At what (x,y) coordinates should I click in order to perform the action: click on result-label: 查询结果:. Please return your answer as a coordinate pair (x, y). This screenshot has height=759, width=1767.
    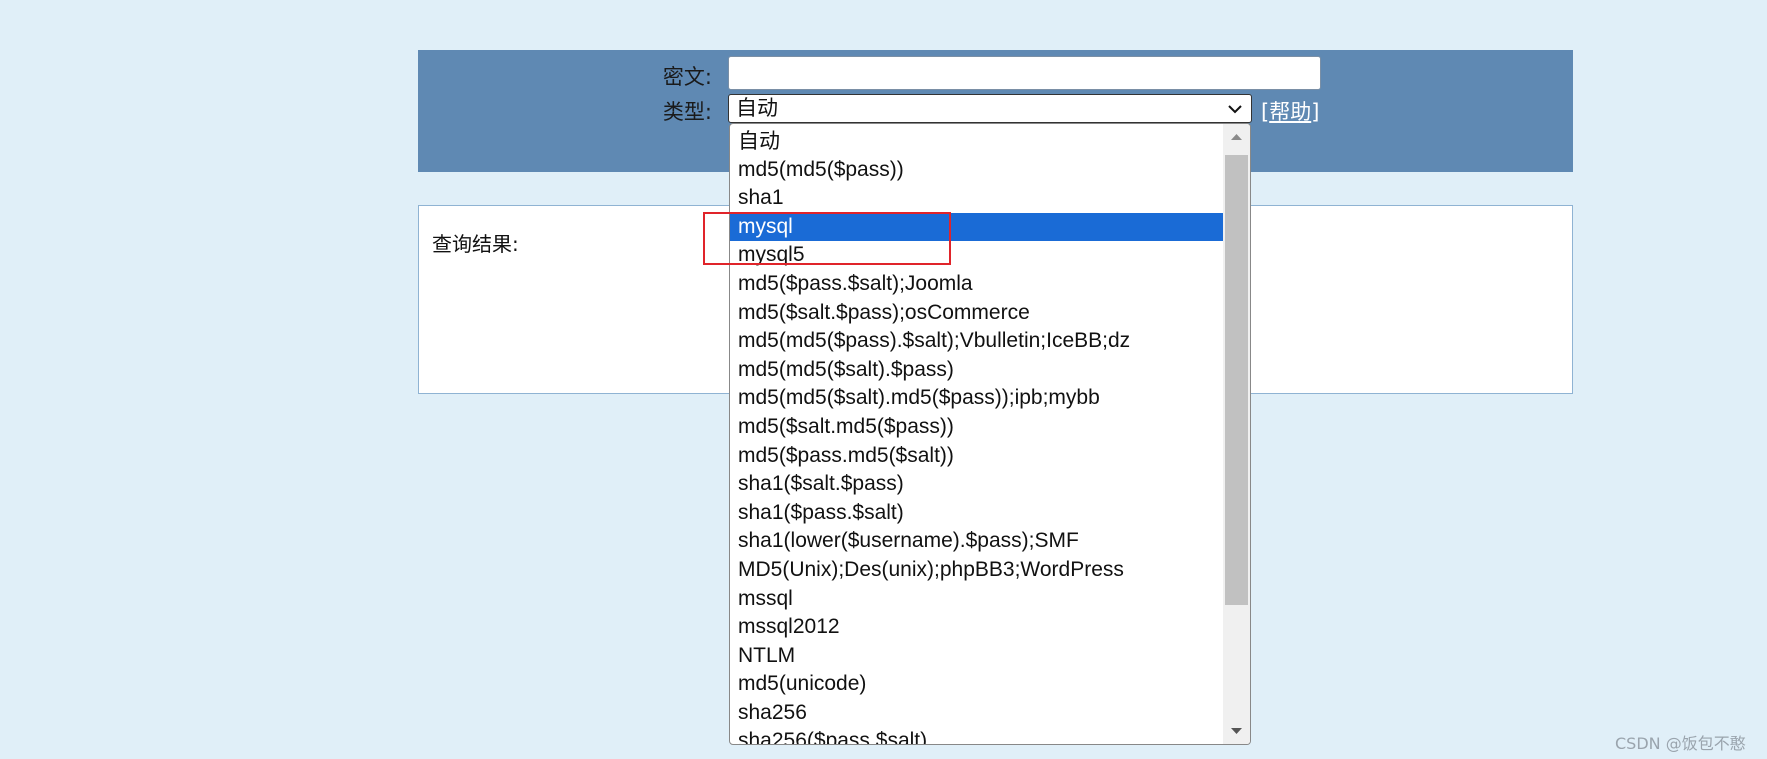
    Looking at the image, I should click on (475, 244).